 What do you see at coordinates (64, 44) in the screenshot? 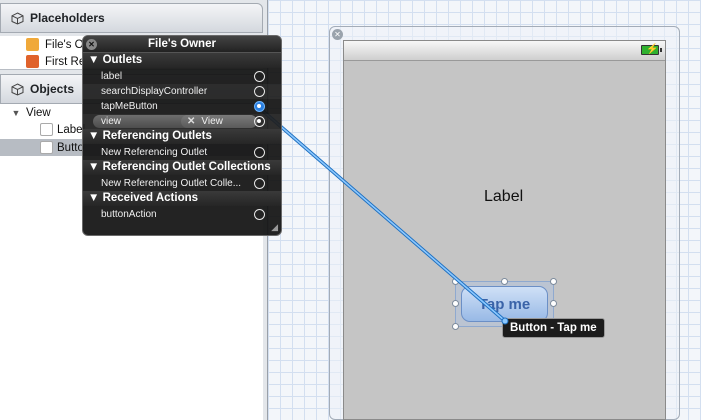
I see `placeholder-label: File's O` at bounding box center [64, 44].